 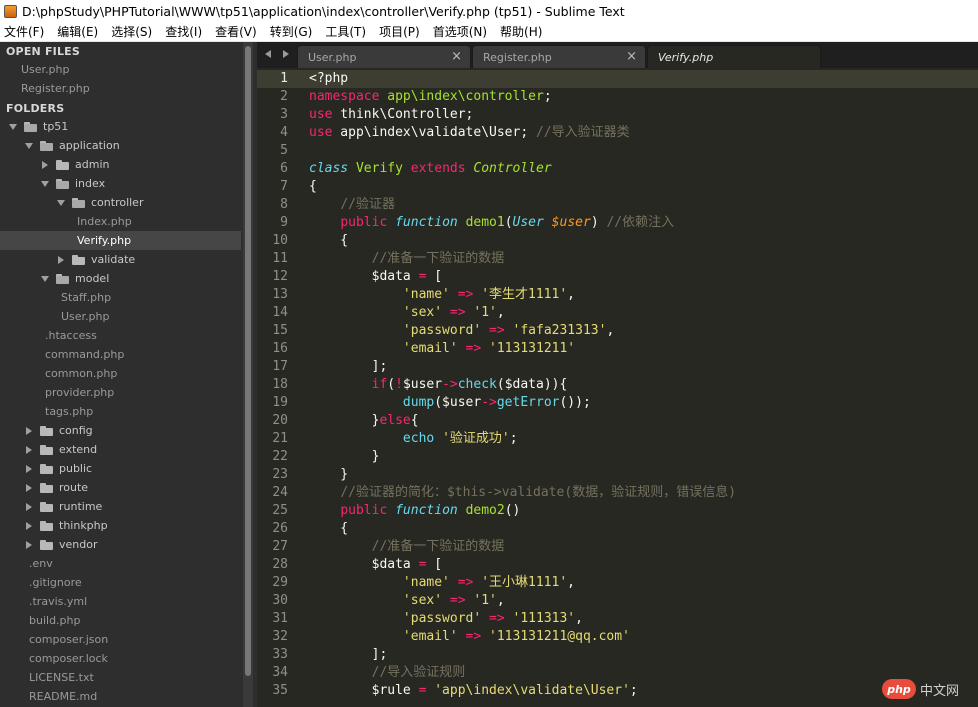 I want to click on code-line: use think\Controller;, so click(x=391, y=115).